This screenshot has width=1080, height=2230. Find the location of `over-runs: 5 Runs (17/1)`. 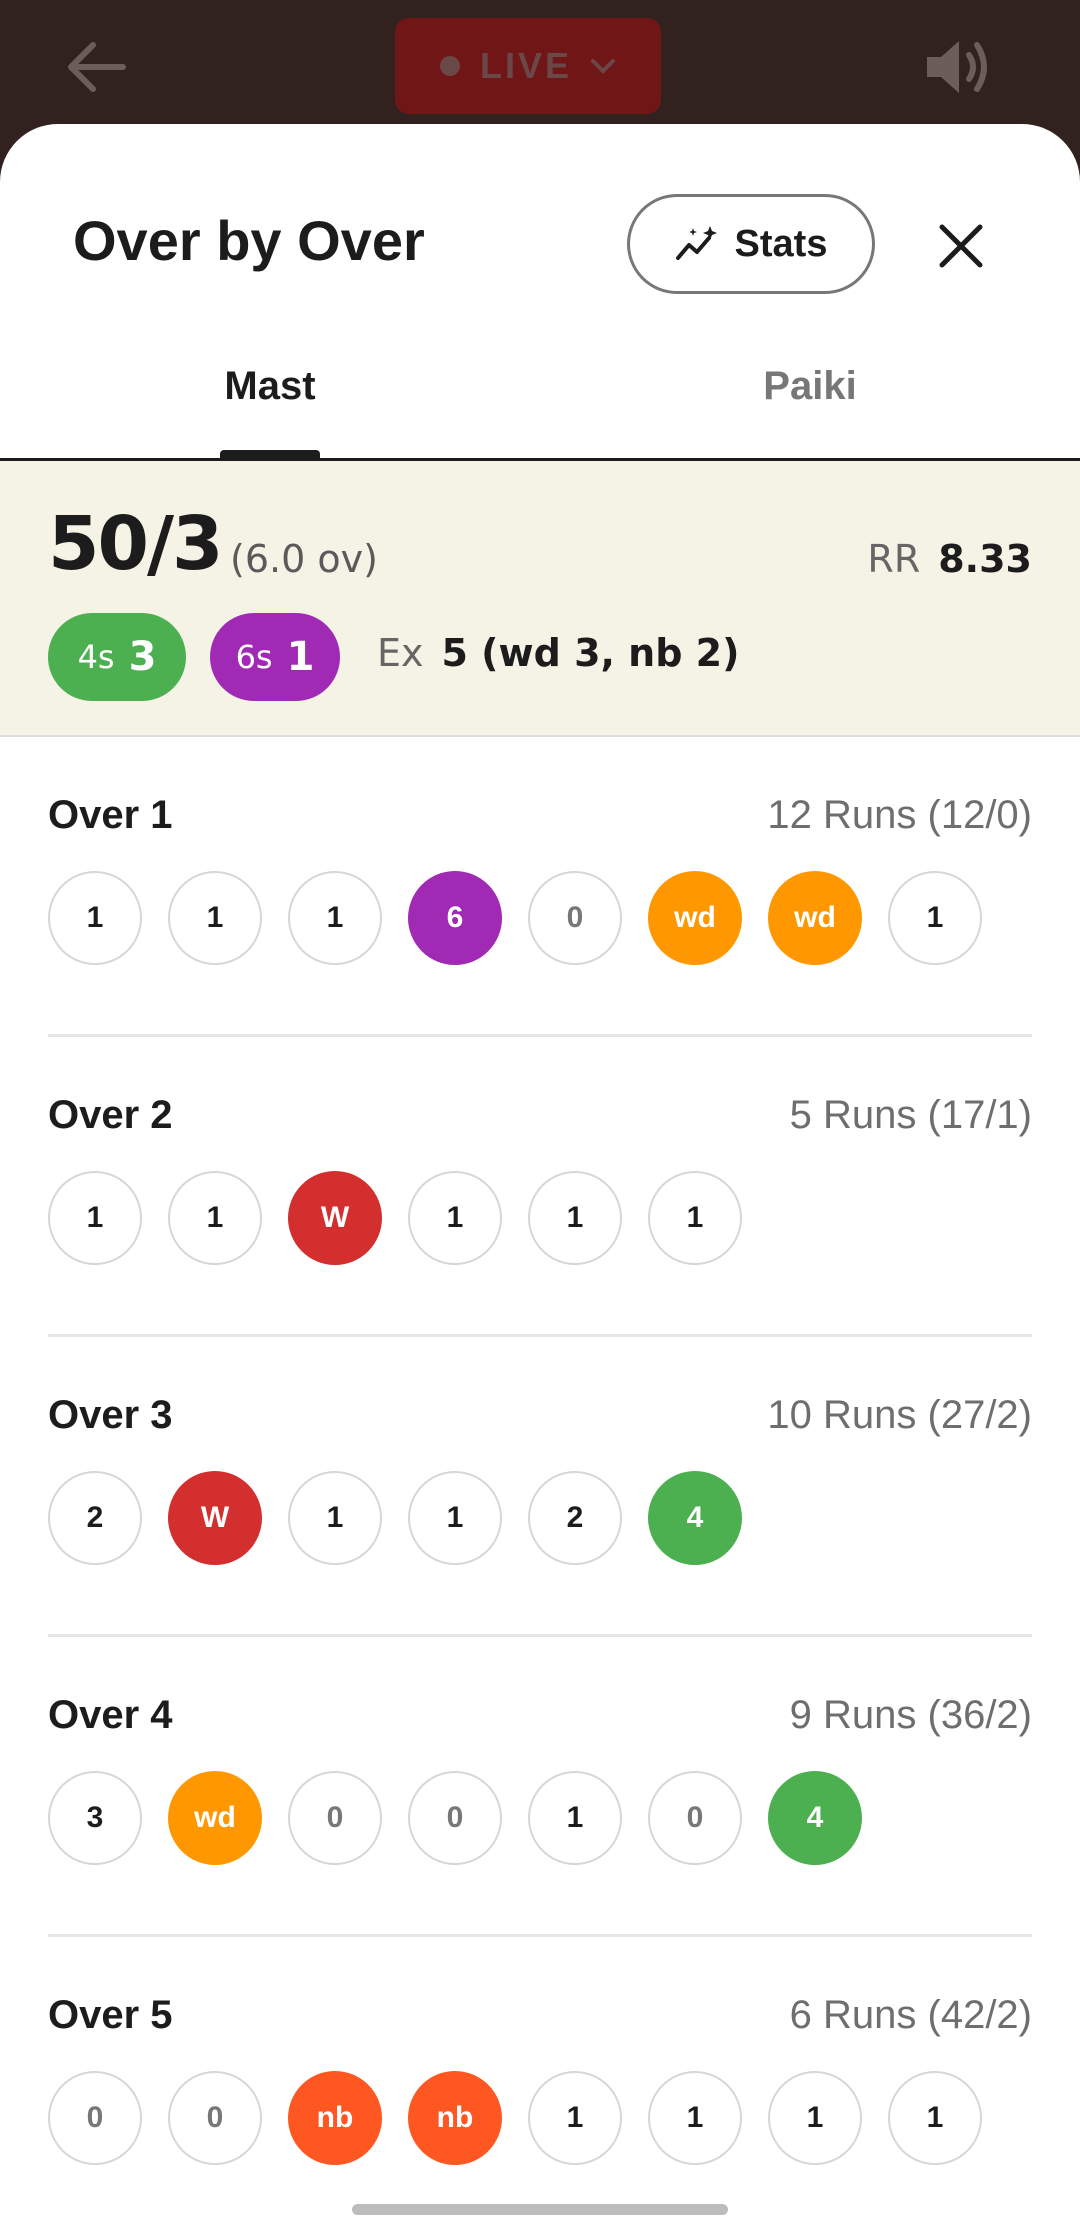

over-runs: 5 Runs (17/1) is located at coordinates (910, 1115).